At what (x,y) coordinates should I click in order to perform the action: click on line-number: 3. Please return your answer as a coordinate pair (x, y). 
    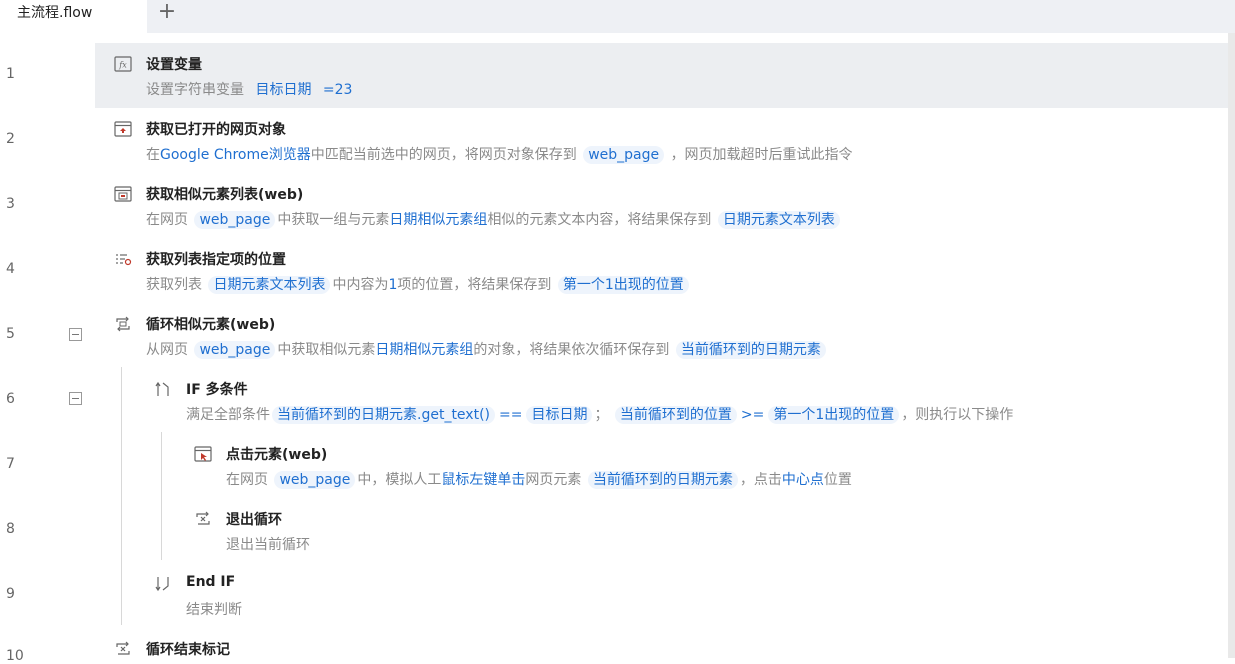
    Looking at the image, I should click on (10, 204).